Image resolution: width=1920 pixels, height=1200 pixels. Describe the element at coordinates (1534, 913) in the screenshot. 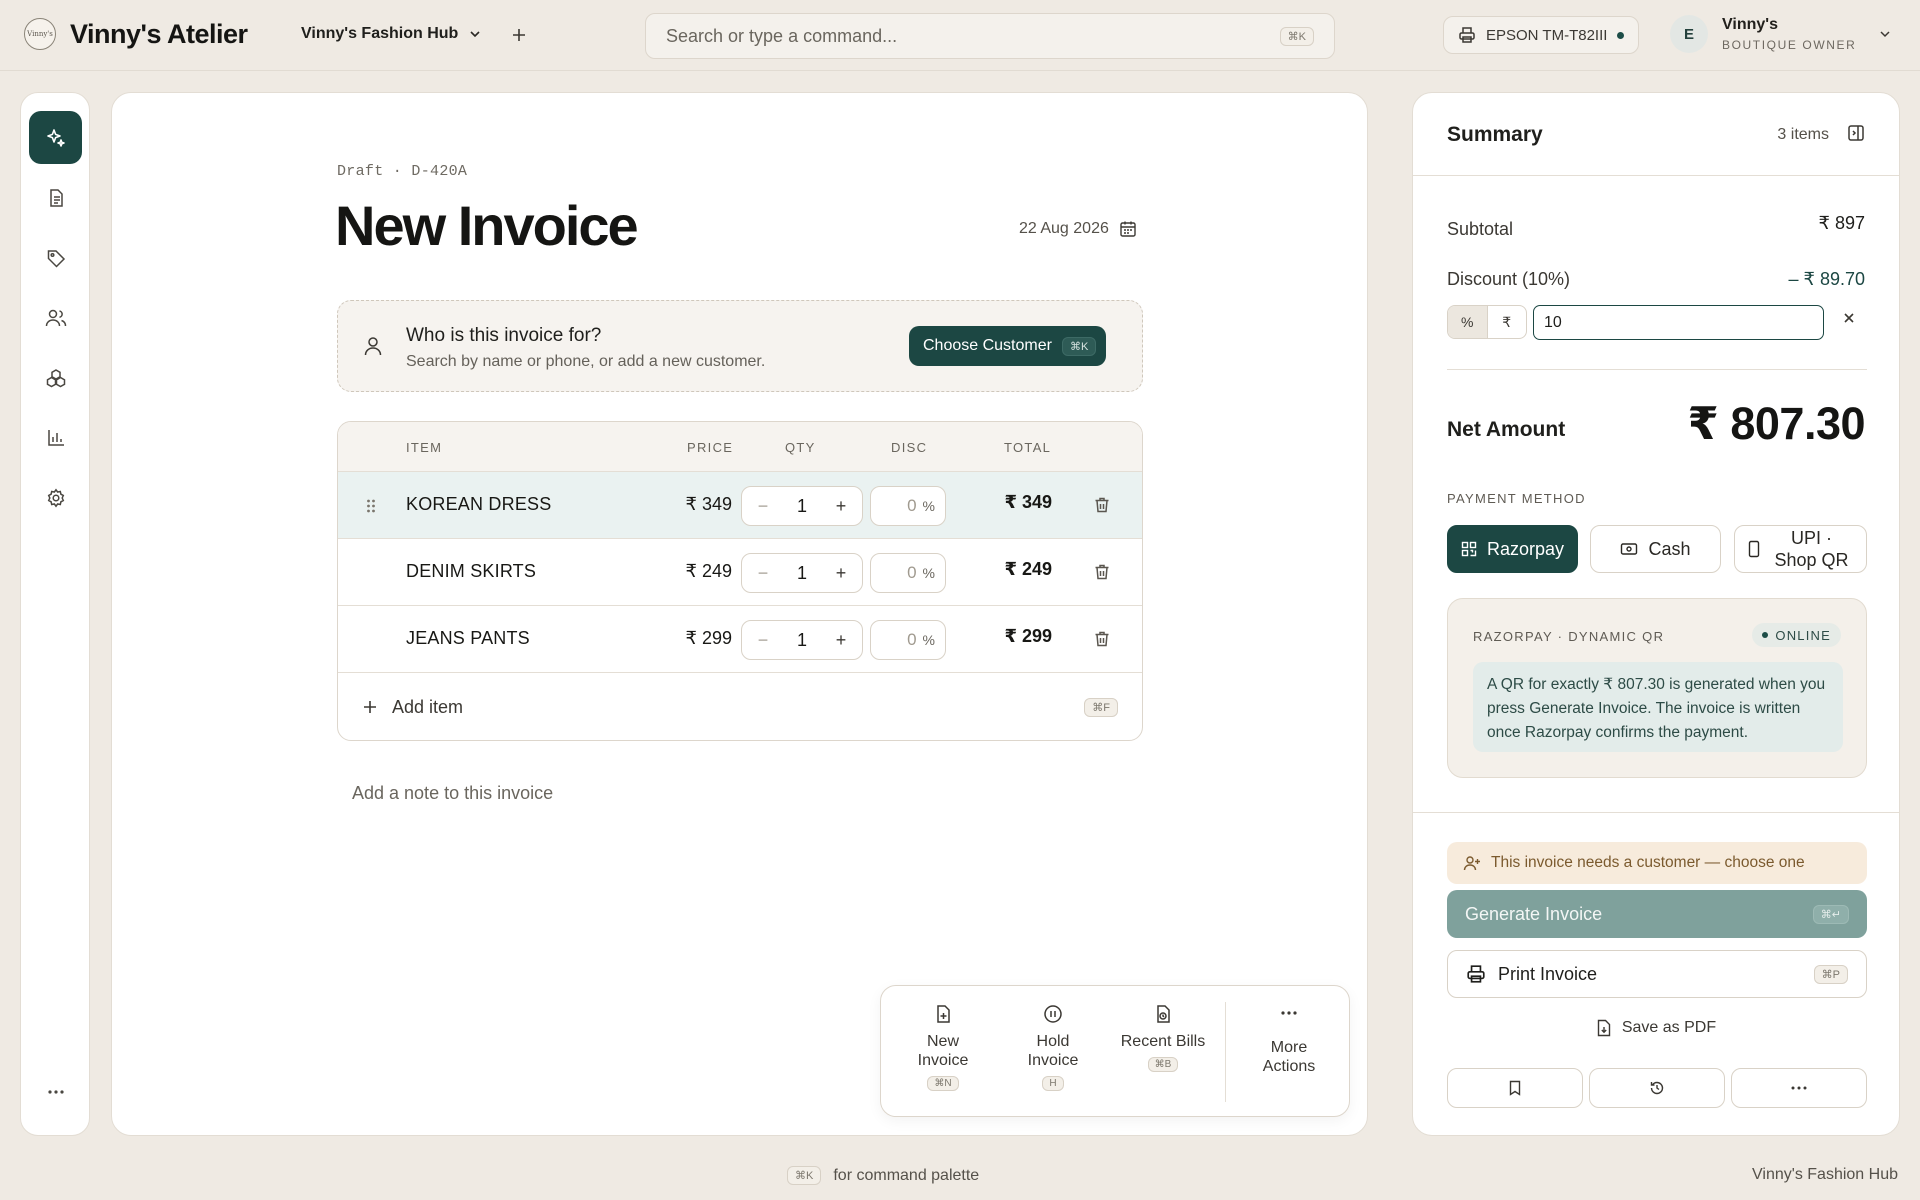

I see `generate-invoice-label: Generate Invoice` at that location.